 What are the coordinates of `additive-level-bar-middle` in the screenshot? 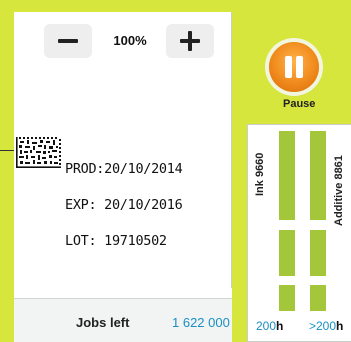 It's located at (318, 253).